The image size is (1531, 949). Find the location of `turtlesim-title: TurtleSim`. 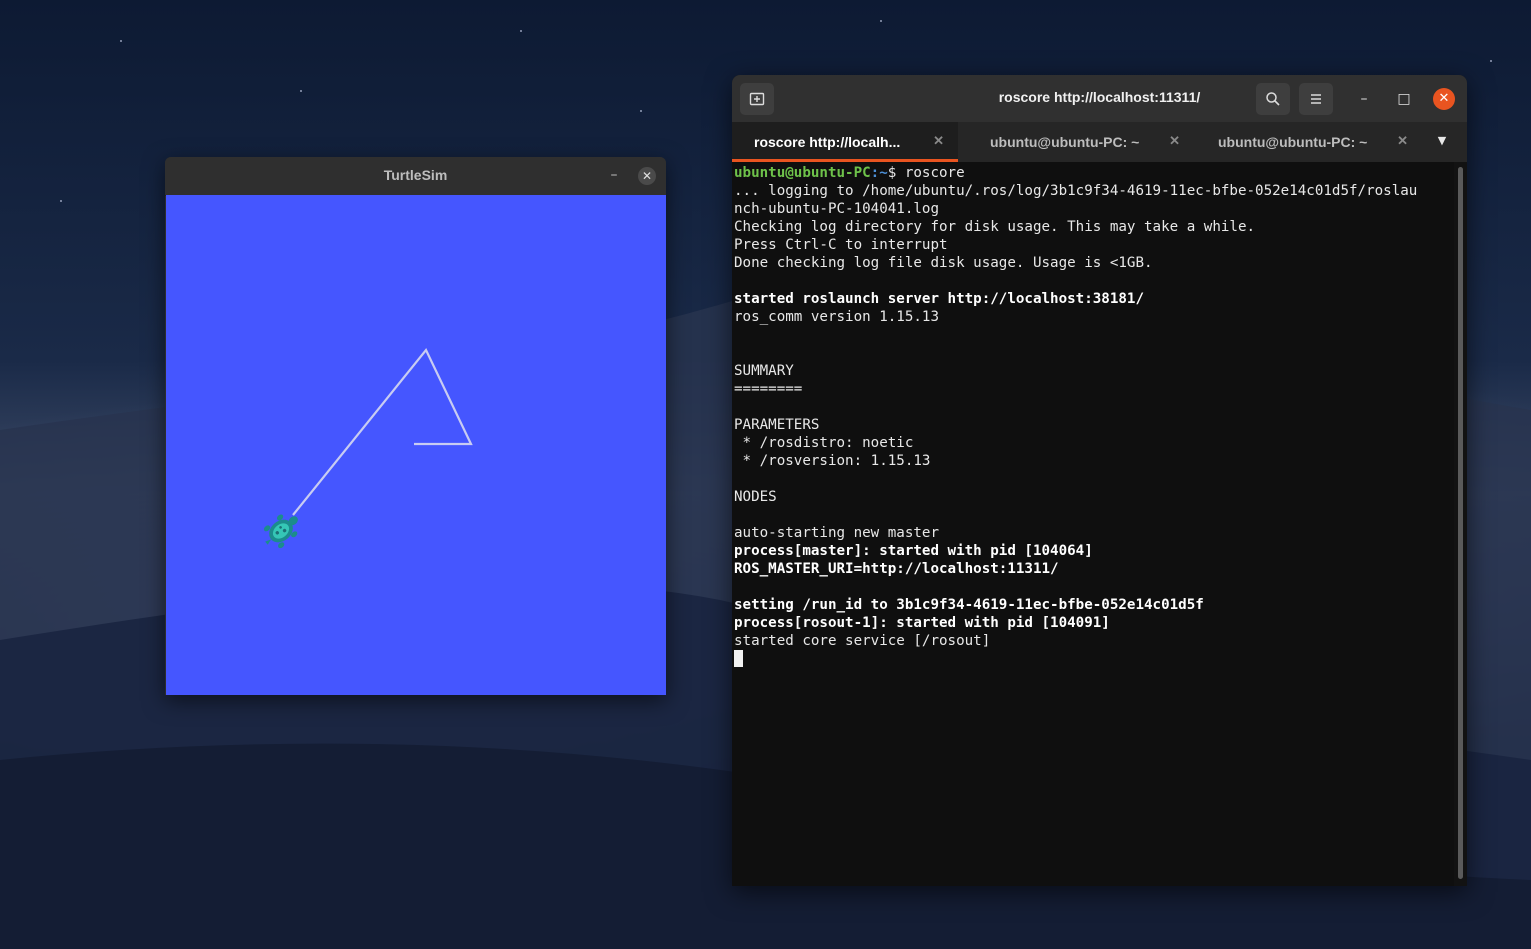

turtlesim-title: TurtleSim is located at coordinates (415, 175).